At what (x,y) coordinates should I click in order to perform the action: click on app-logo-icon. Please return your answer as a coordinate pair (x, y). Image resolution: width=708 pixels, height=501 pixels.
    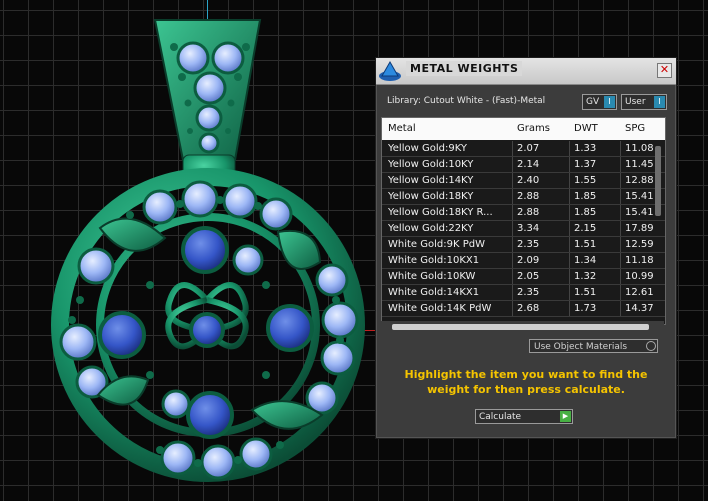
    Looking at the image, I should click on (390, 70).